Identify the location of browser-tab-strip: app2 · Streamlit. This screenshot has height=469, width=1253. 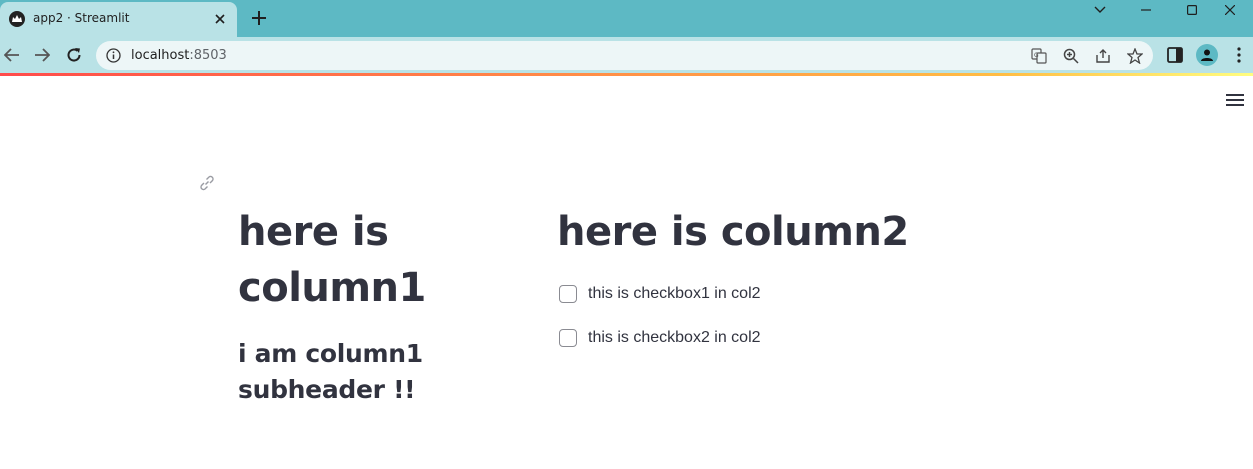
(626, 18).